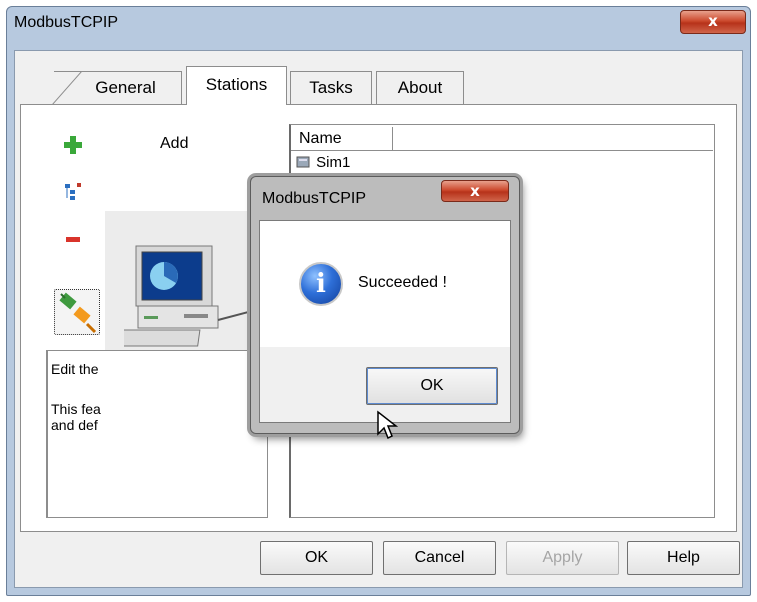 This screenshot has height=602, width=757. I want to click on list-item: Sim1, so click(323, 162).